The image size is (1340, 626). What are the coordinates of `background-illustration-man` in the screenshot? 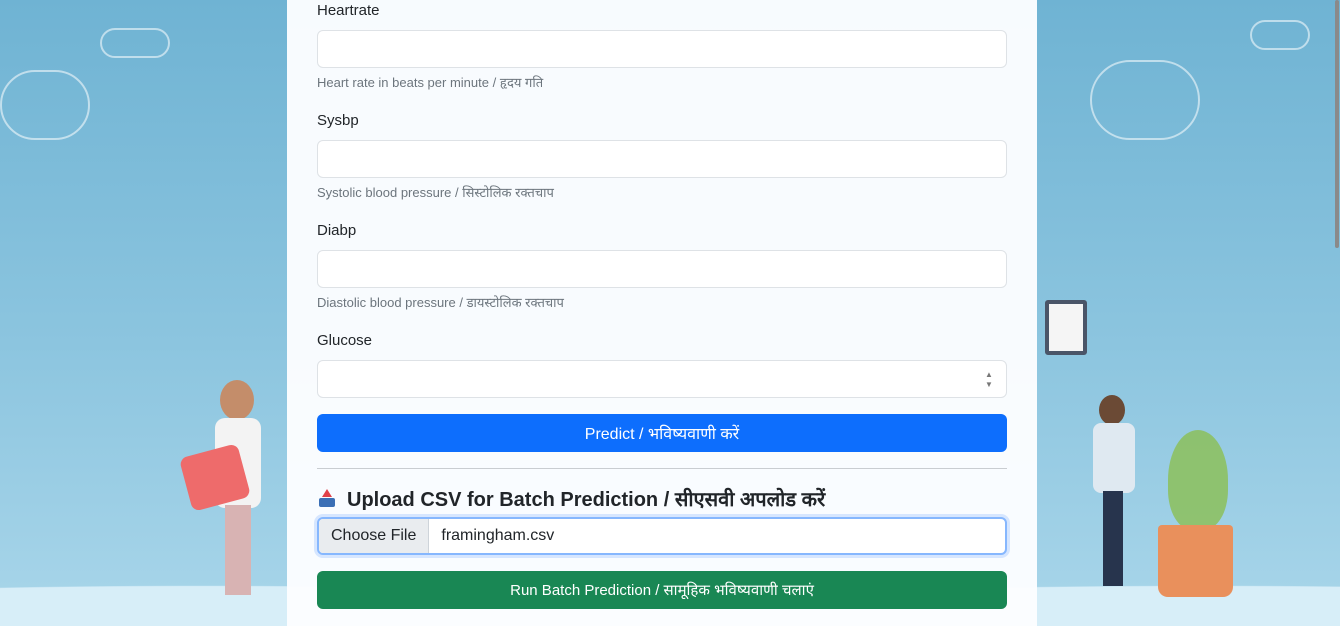 It's located at (1120, 495).